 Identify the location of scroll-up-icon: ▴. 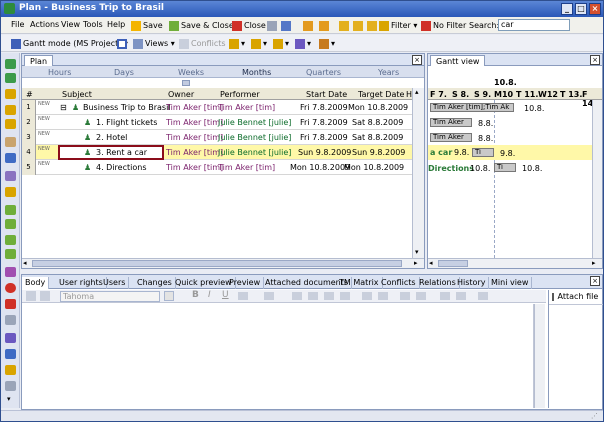
(417, 92).